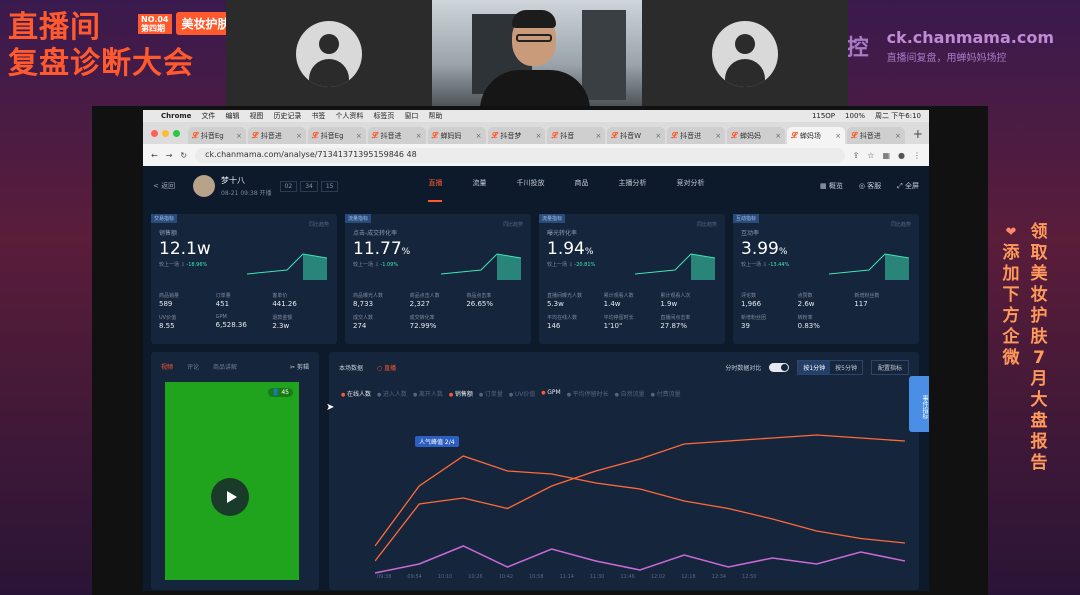  What do you see at coordinates (537, 54) in the screenshot?
I see `participant-tile-speaker` at bounding box center [537, 54].